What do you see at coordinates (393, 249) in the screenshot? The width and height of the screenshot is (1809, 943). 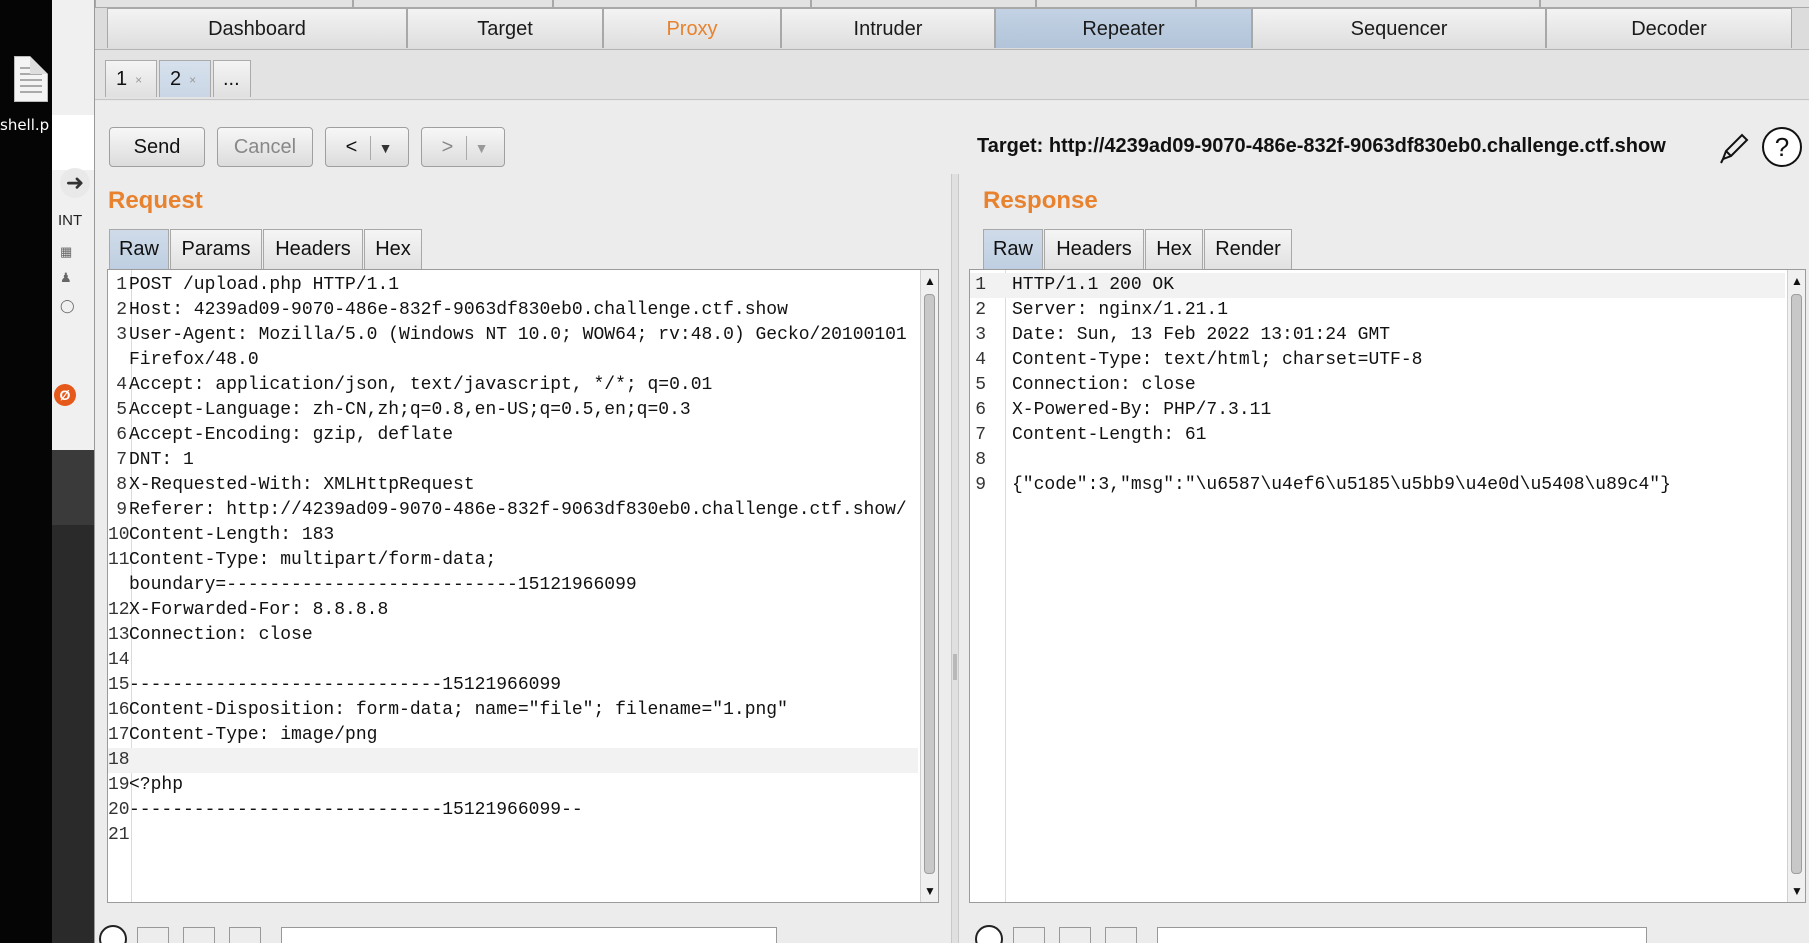 I see `request-tab-hex: Hex` at bounding box center [393, 249].